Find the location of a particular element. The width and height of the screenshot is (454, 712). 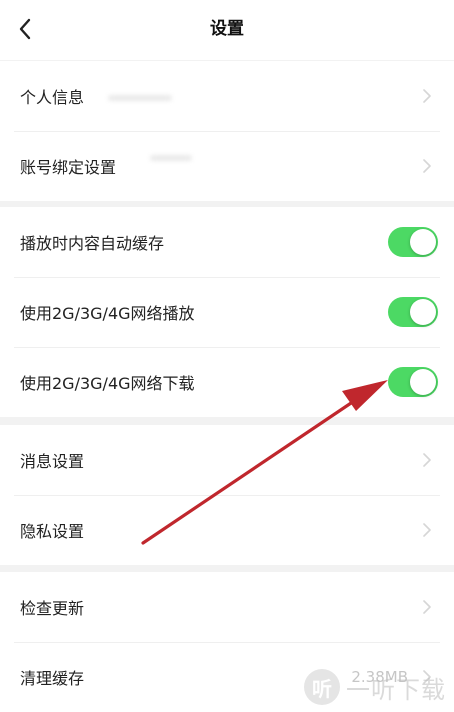

auto-cache-item: 播放时内容自动缓存 is located at coordinates (227, 242).